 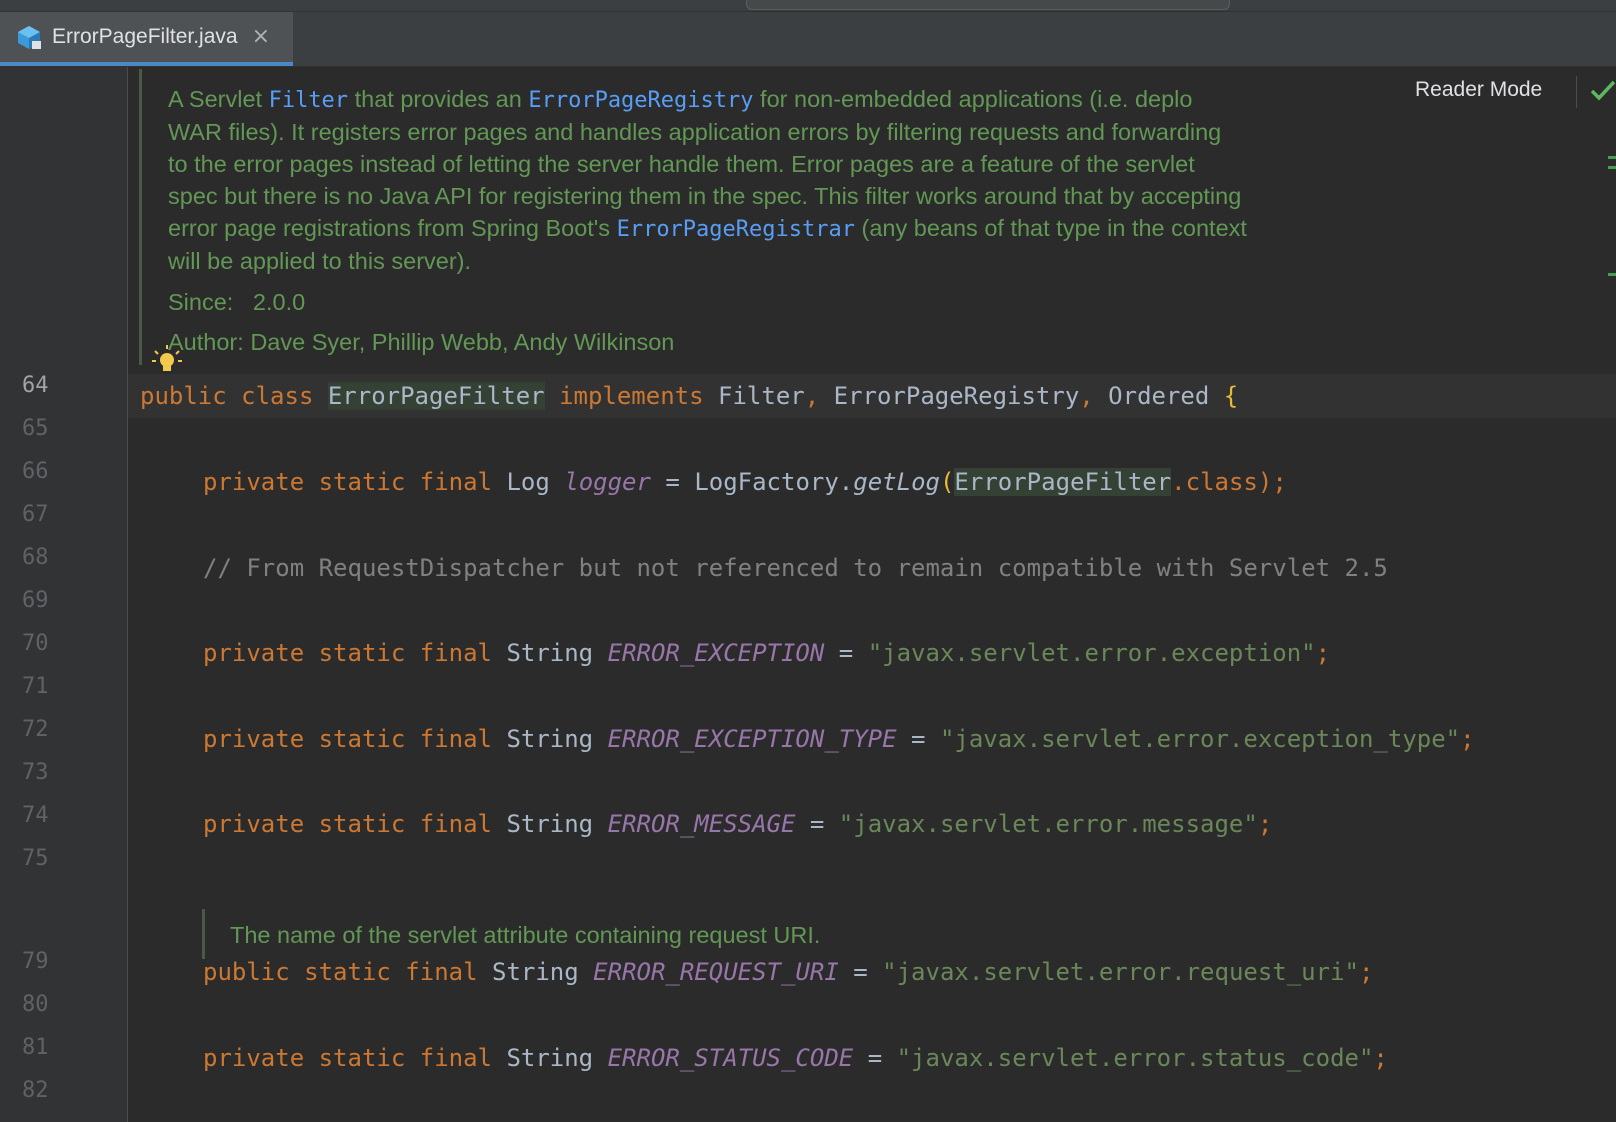 What do you see at coordinates (1048, 824) in the screenshot?
I see `string-literal: "javax.servlet.error.message"` at bounding box center [1048, 824].